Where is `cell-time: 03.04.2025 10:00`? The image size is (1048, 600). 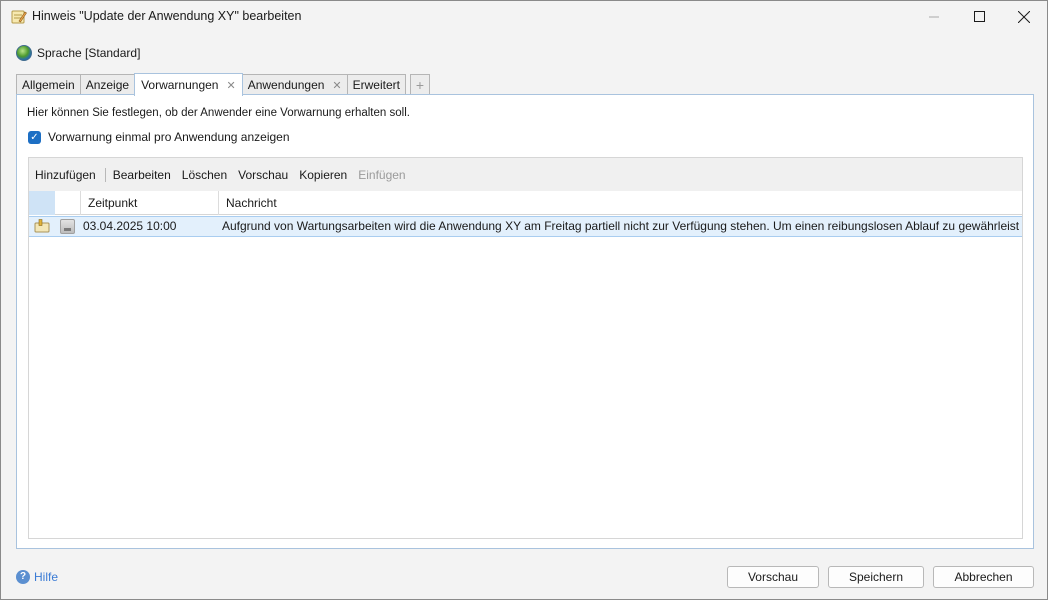
cell-time: 03.04.2025 10:00 is located at coordinates (130, 226).